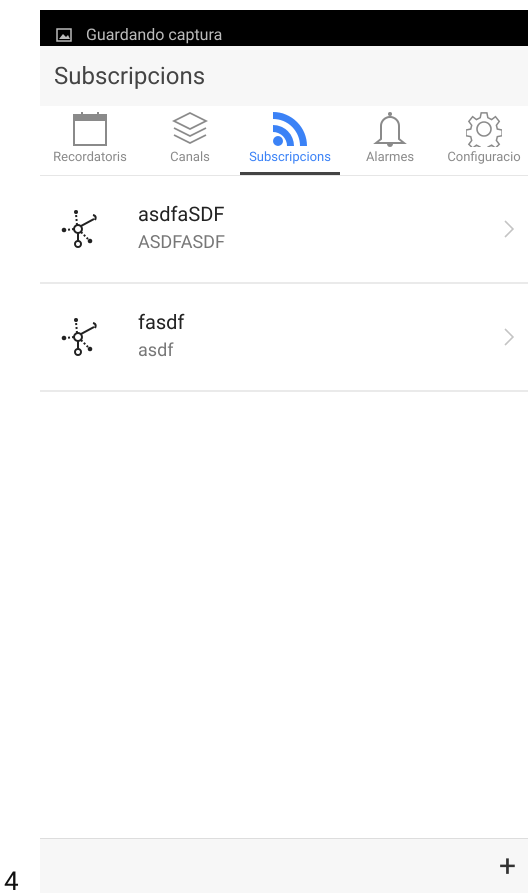 The height and width of the screenshot is (893, 528). I want to click on feed-icon, so click(290, 129).